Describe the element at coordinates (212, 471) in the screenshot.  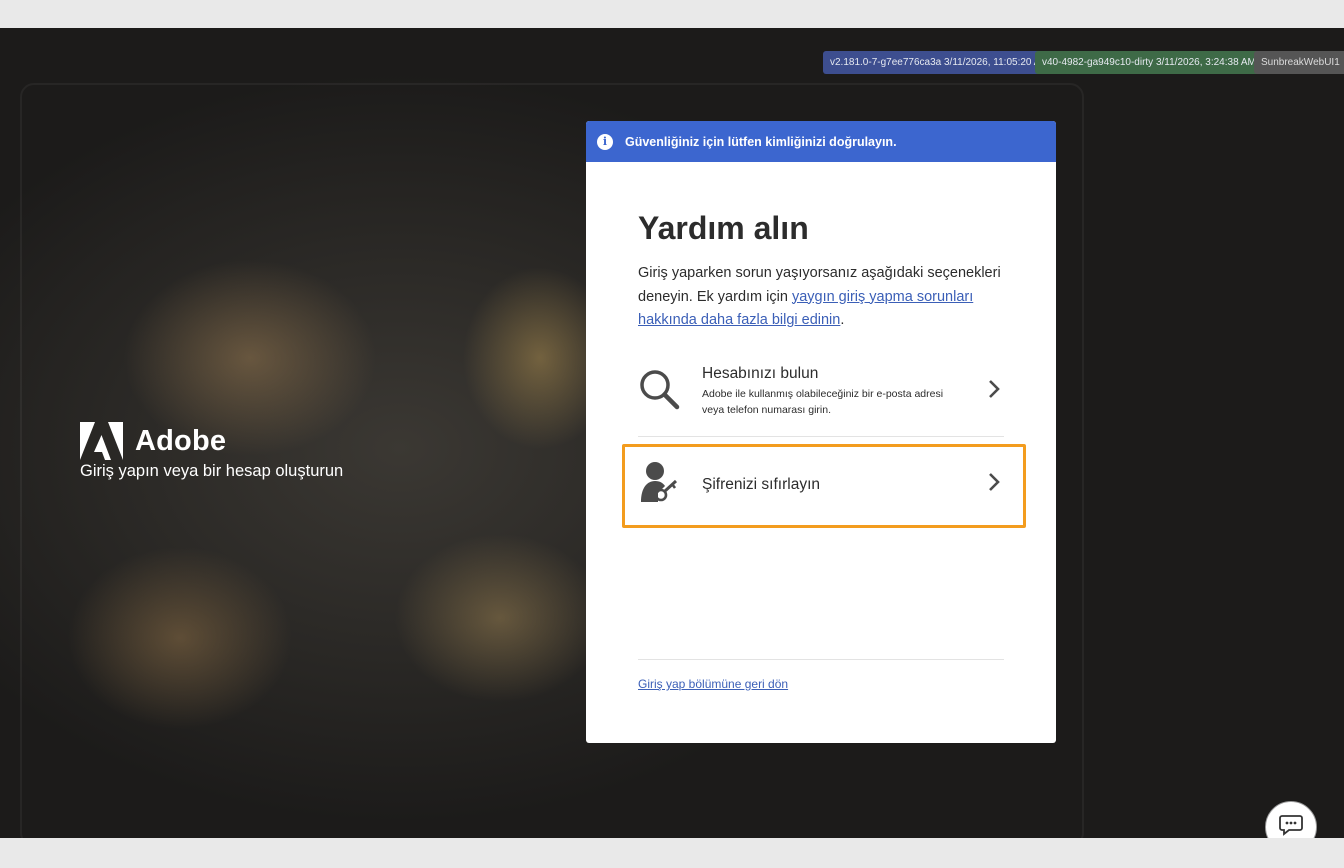
I see `brand-subtitle: Giriş yapın veya bir hesap oluşturun` at that location.